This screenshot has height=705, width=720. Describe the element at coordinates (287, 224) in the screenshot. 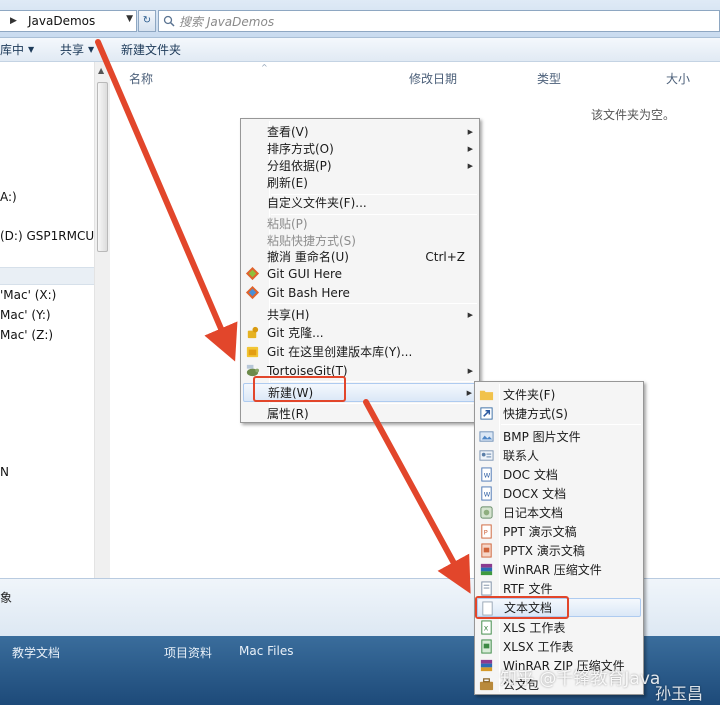

I see `menu-item-label: 粘贴(P)` at that location.